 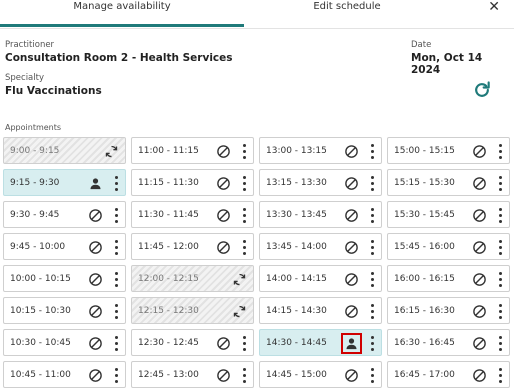 I want to click on tab-edit-schedule: Edit schedule, so click(x=347, y=13).